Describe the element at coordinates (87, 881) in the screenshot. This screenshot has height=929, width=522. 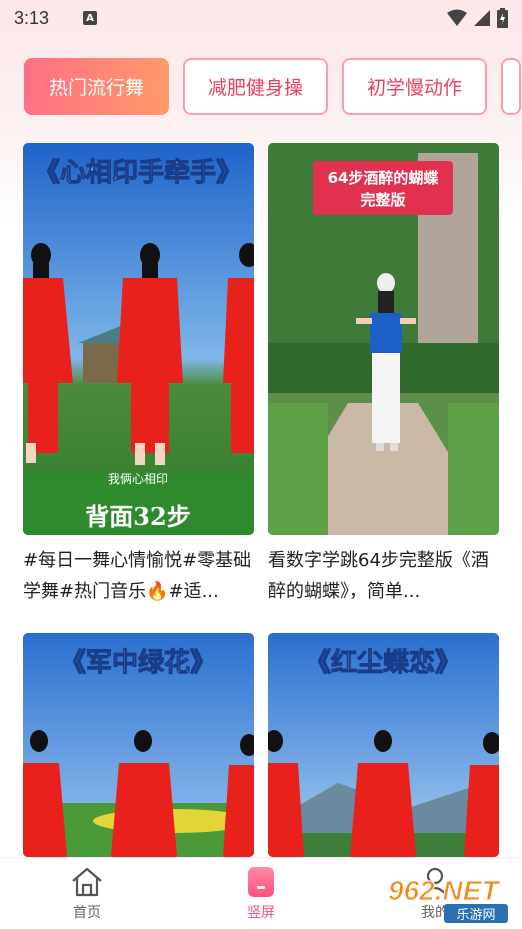
I see `home-icon` at that location.